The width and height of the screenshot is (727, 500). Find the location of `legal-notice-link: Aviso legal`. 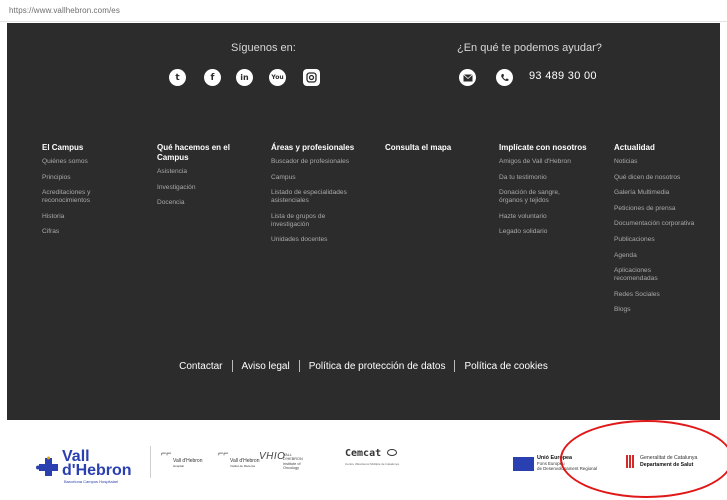

legal-notice-link: Aviso legal is located at coordinates (266, 366).